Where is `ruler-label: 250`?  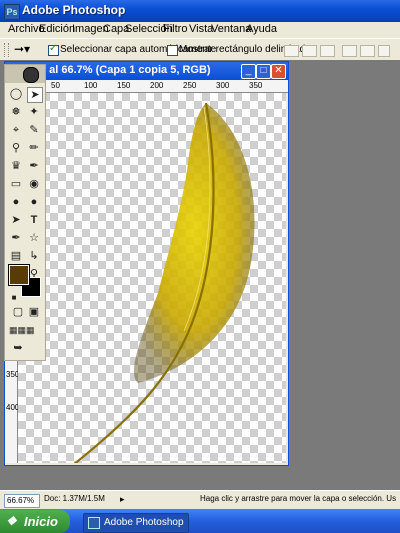 ruler-label: 250 is located at coordinates (190, 85).